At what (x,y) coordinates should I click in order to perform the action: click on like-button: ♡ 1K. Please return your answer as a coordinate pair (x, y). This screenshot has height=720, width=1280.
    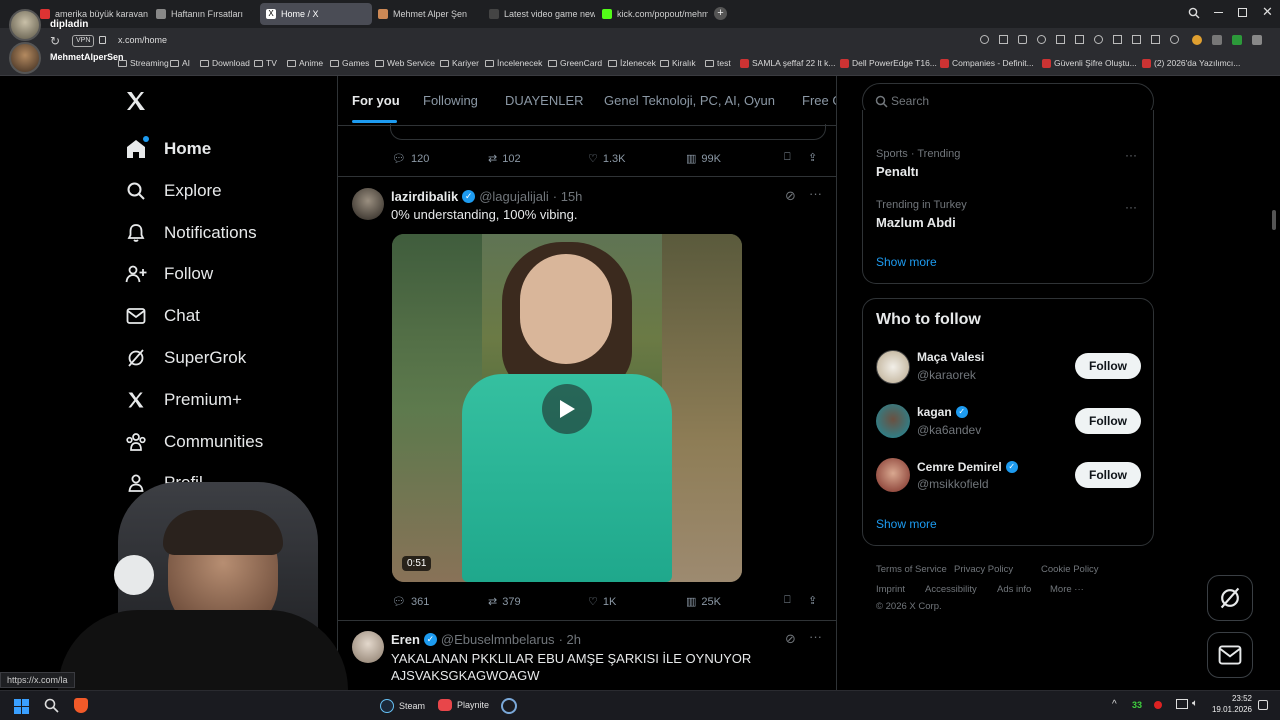
    Looking at the image, I should click on (602, 602).